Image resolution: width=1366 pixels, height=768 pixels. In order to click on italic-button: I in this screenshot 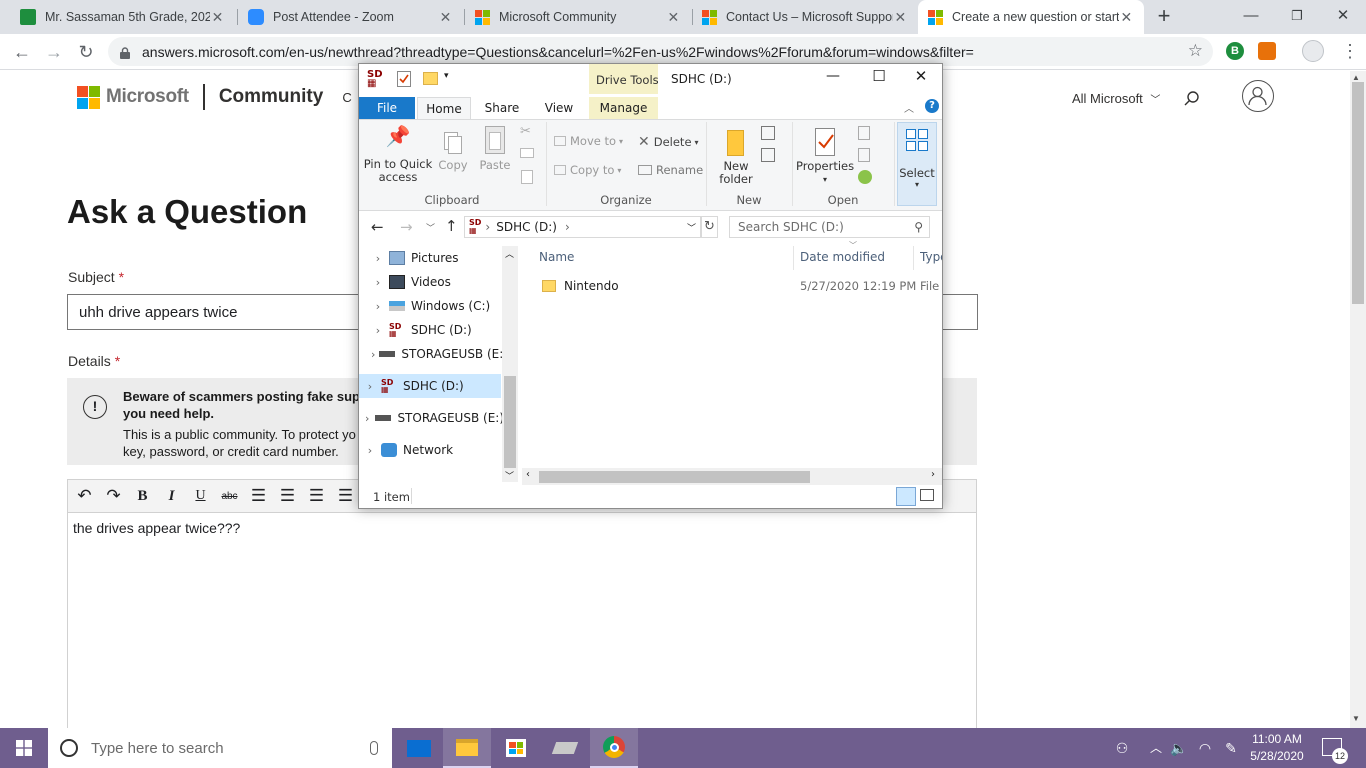, I will do `click(171, 496)`.